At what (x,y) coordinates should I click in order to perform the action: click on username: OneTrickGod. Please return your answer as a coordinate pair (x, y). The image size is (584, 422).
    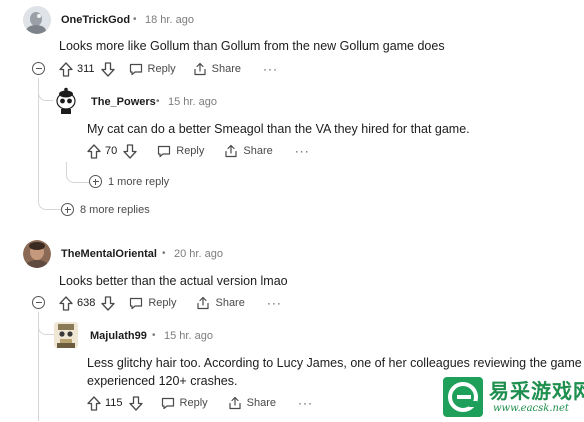
    Looking at the image, I should click on (95, 20).